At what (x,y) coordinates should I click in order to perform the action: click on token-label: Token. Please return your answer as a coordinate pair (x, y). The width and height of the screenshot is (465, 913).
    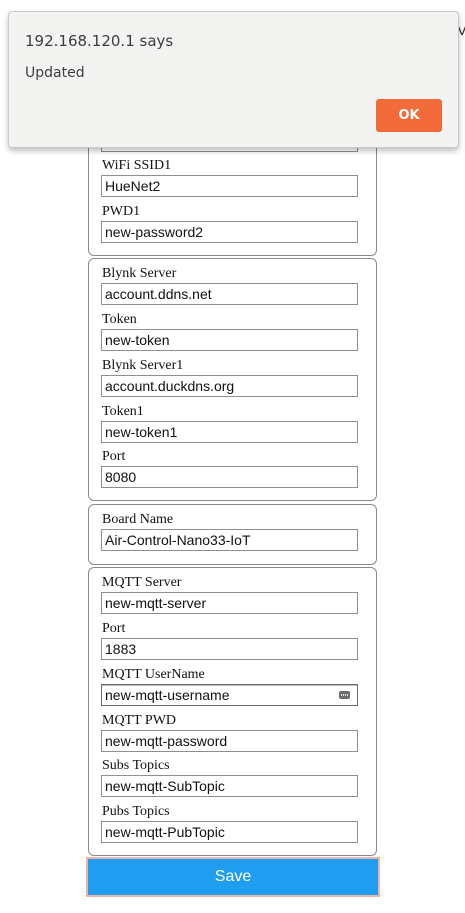
    Looking at the image, I should click on (119, 319).